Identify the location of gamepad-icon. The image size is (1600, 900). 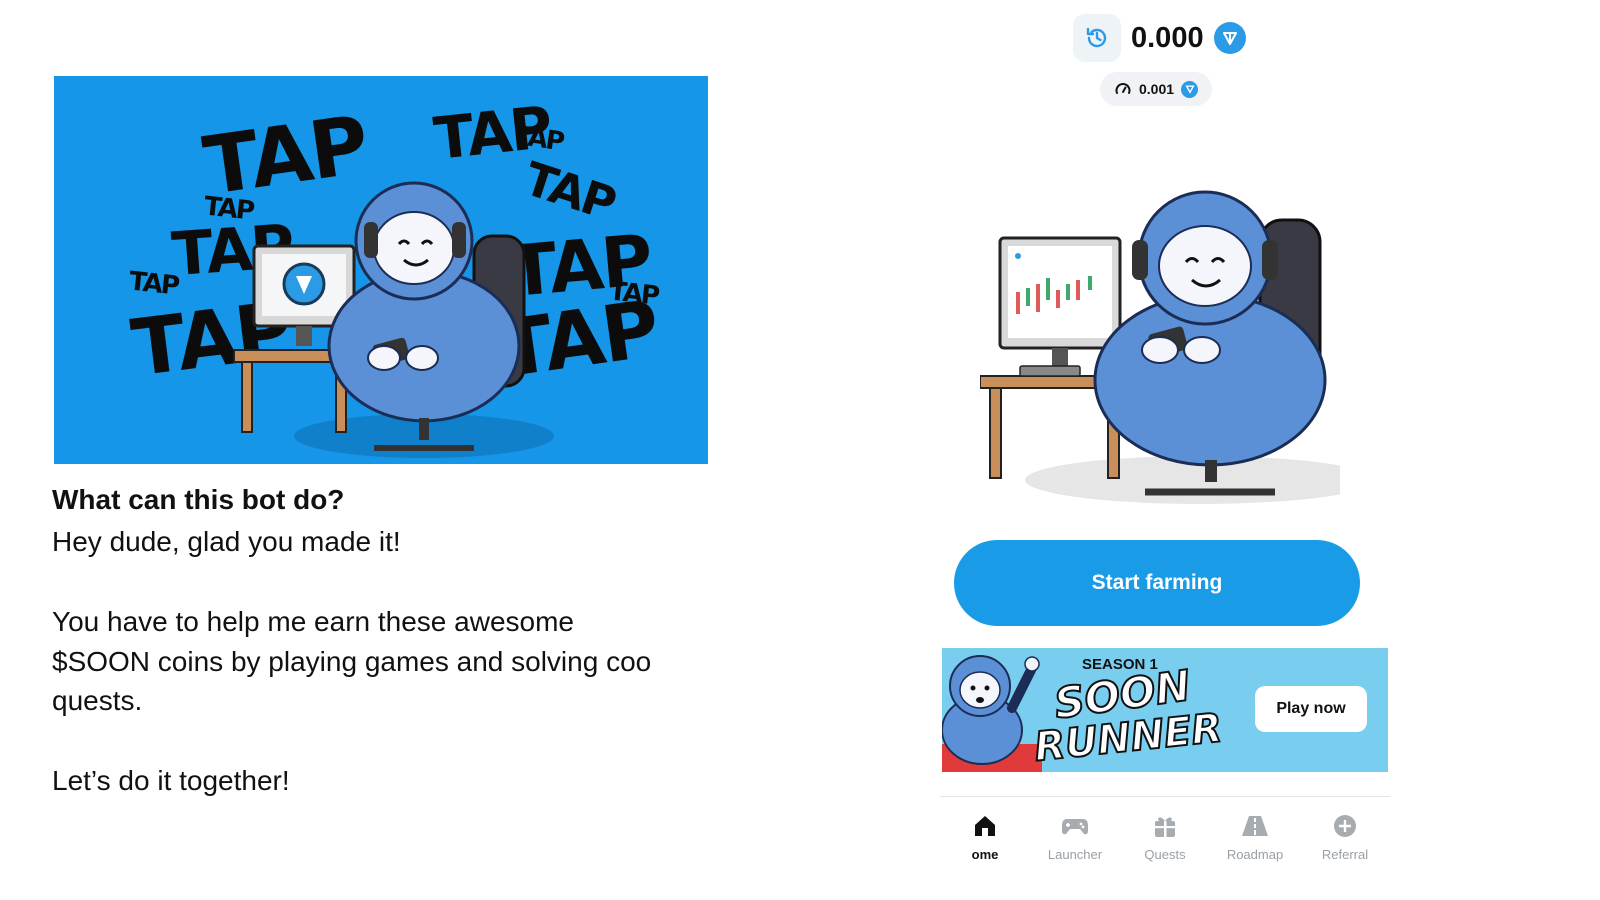
(1075, 826).